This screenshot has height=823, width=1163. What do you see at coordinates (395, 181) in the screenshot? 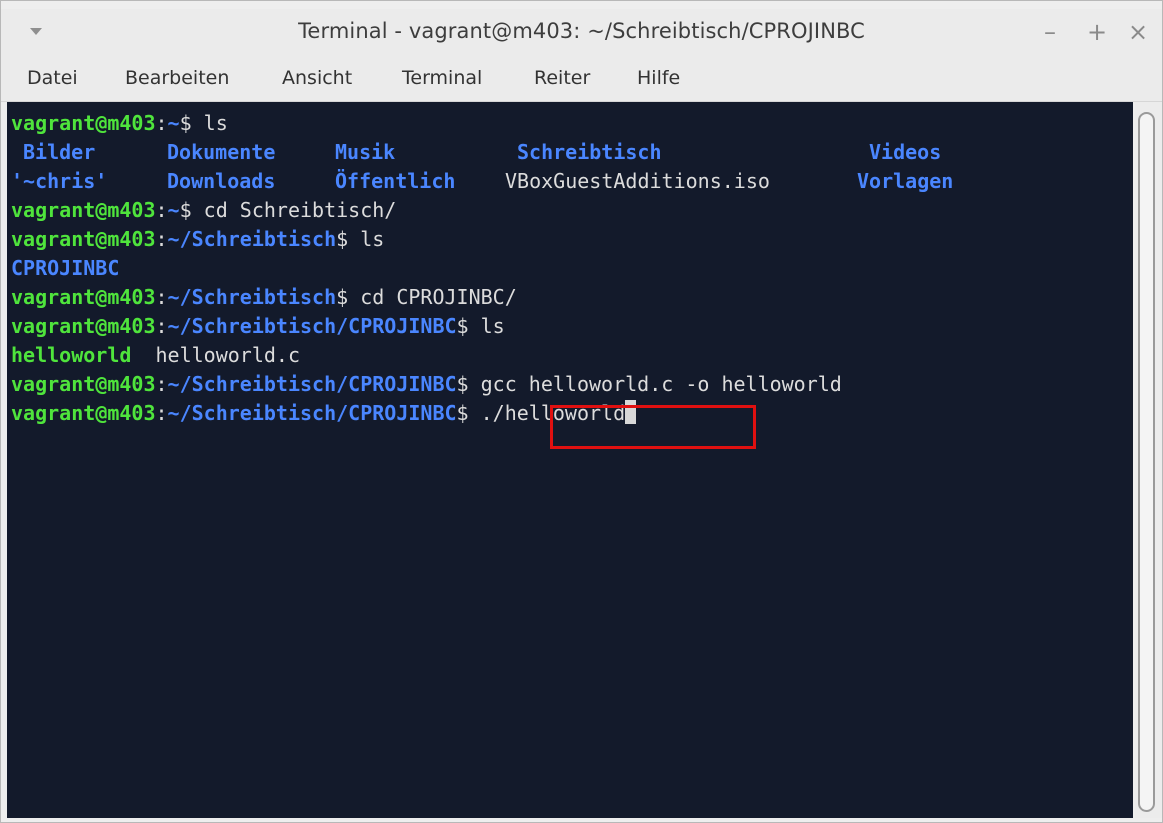
I see `ls-entry: Öffentlich` at bounding box center [395, 181].